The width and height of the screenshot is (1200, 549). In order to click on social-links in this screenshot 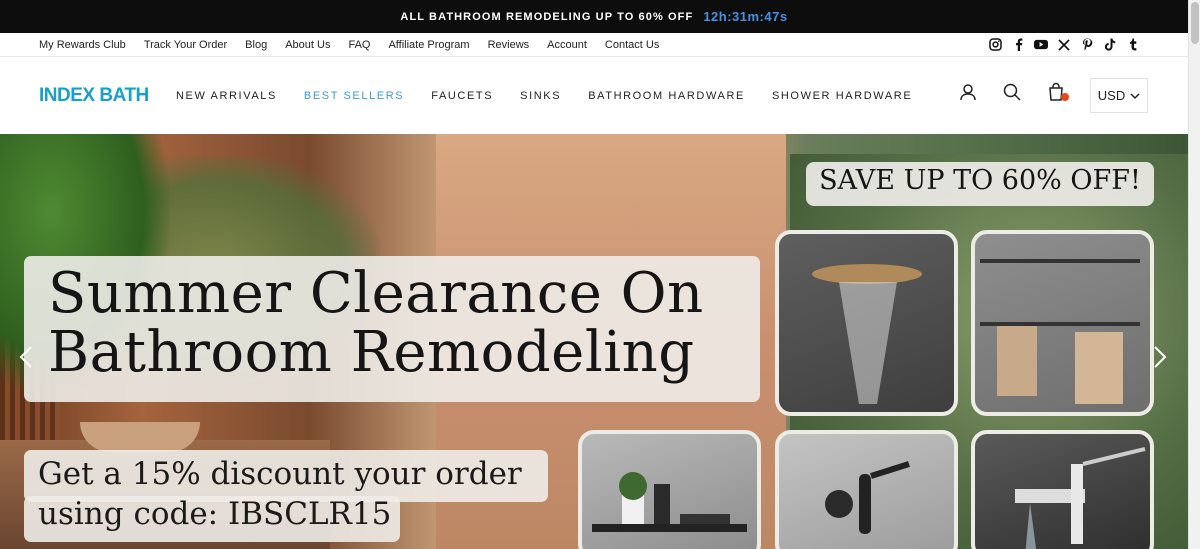, I will do `click(1064, 45)`.